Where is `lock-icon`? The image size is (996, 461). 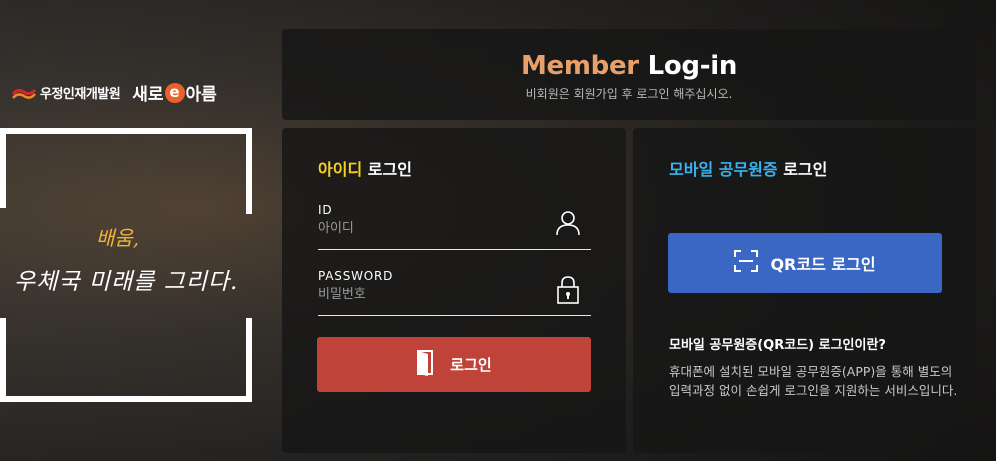 lock-icon is located at coordinates (568, 289).